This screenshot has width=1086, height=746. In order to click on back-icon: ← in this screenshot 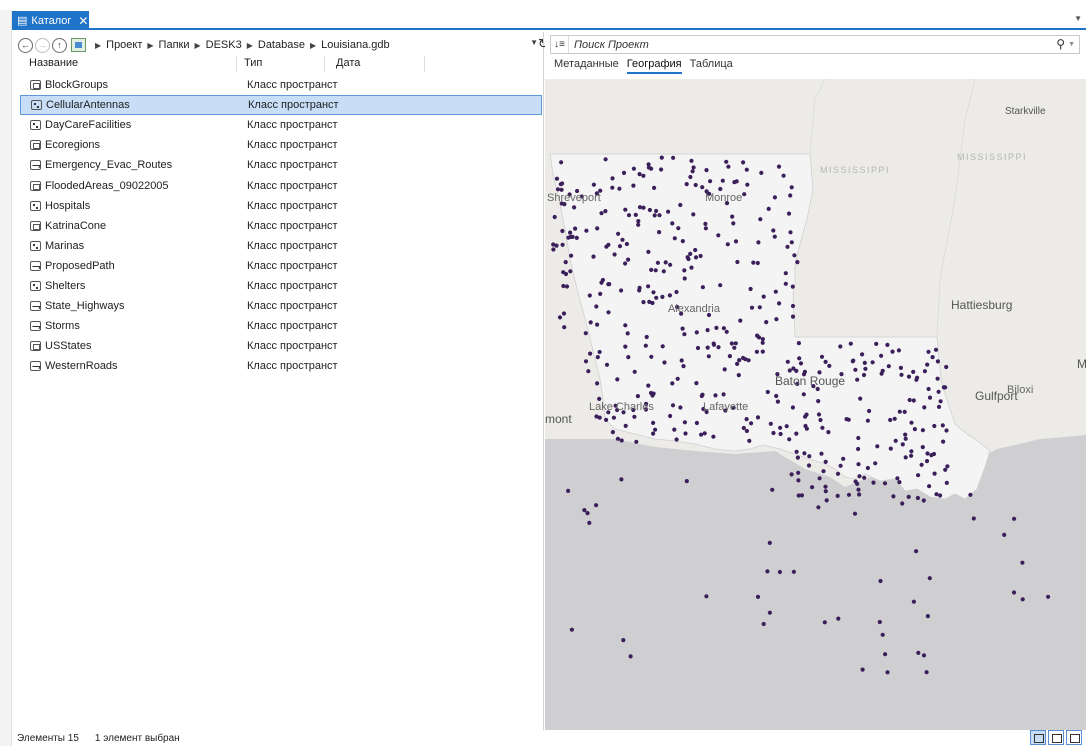, I will do `click(25, 45)`.